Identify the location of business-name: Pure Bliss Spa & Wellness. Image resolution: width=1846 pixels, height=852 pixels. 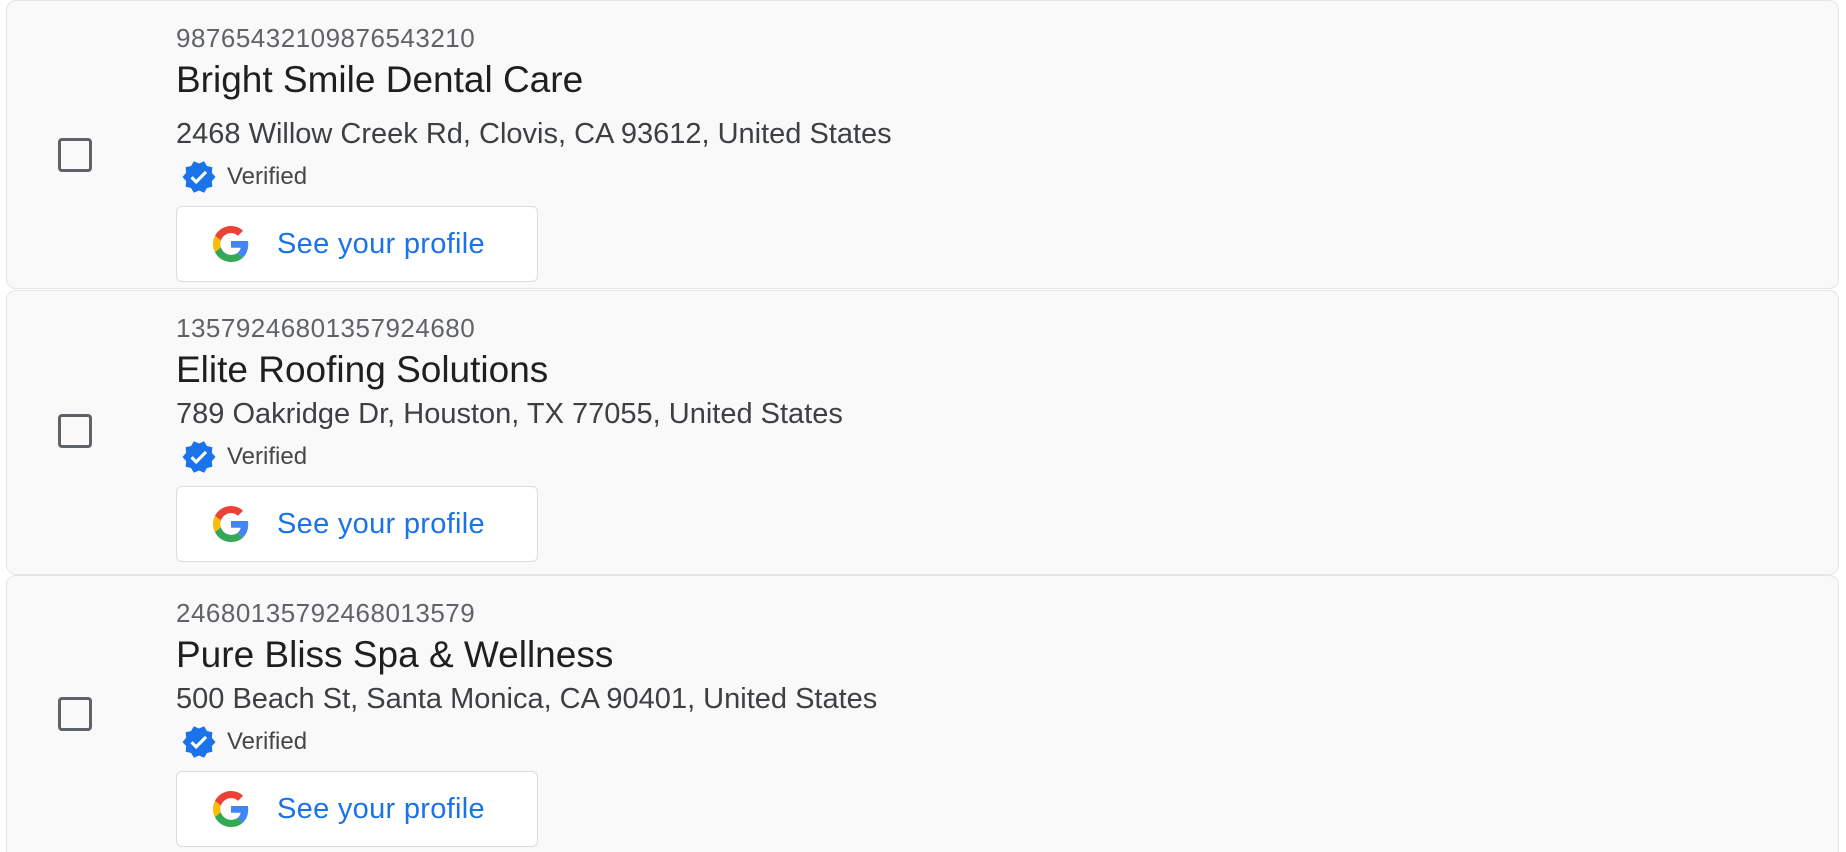
(395, 654).